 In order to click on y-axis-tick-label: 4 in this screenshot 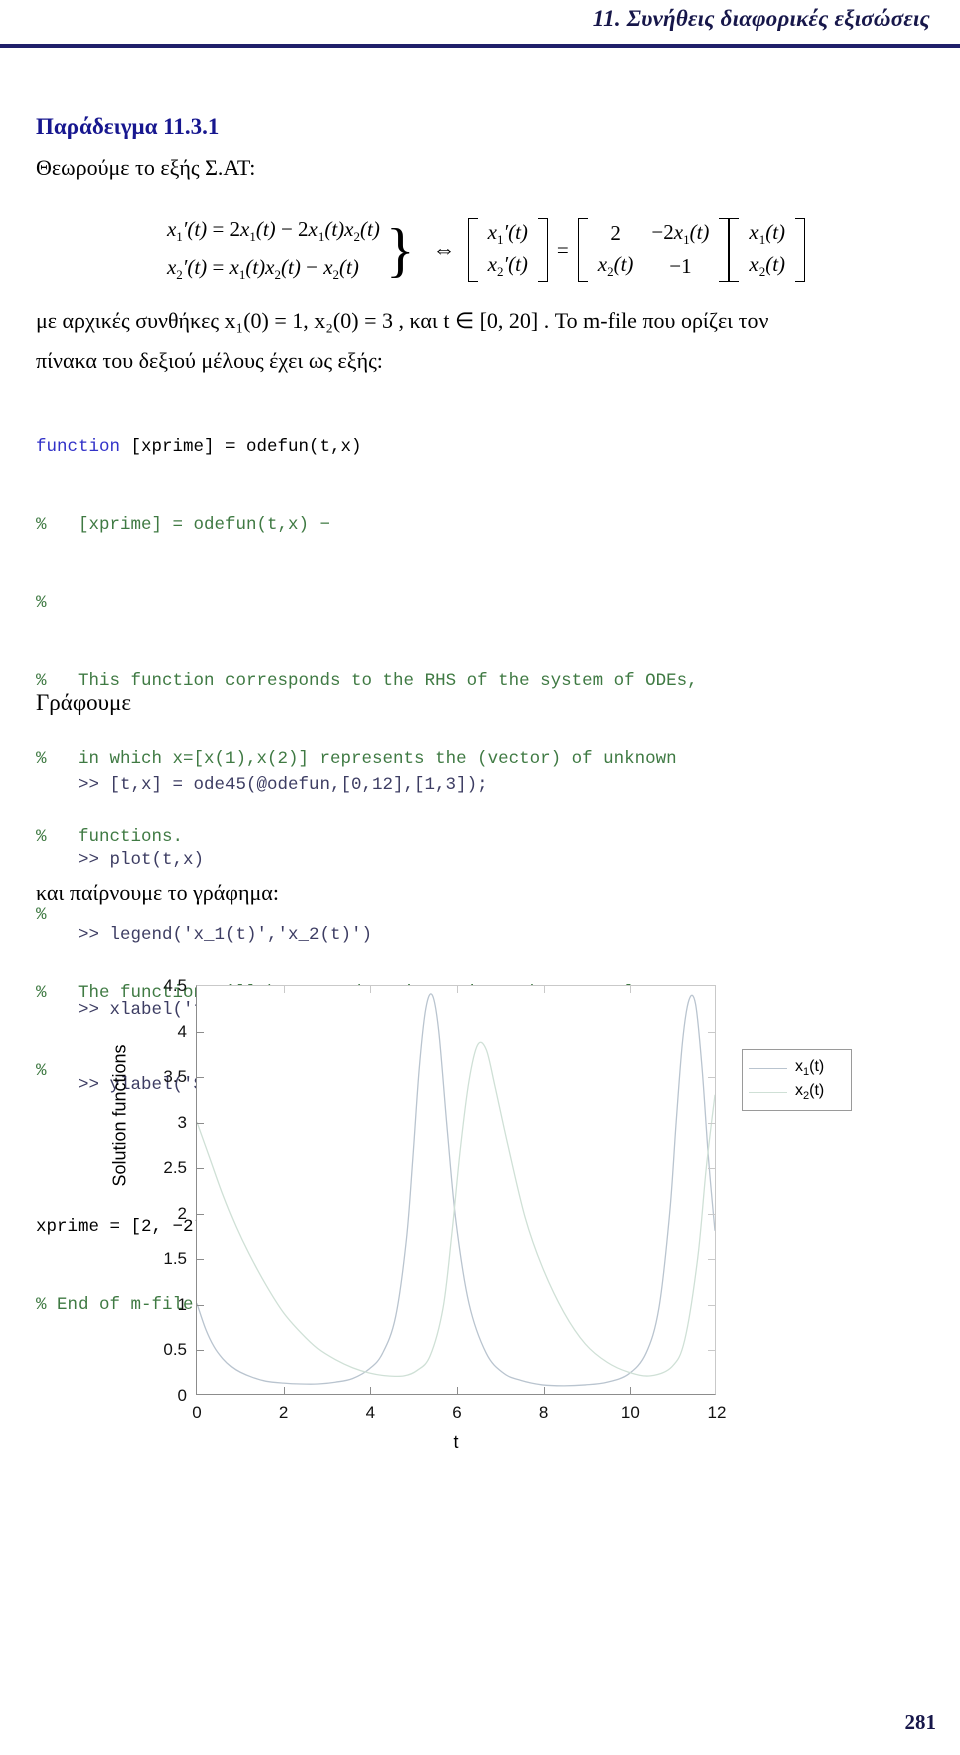, I will do `click(182, 1031)`.